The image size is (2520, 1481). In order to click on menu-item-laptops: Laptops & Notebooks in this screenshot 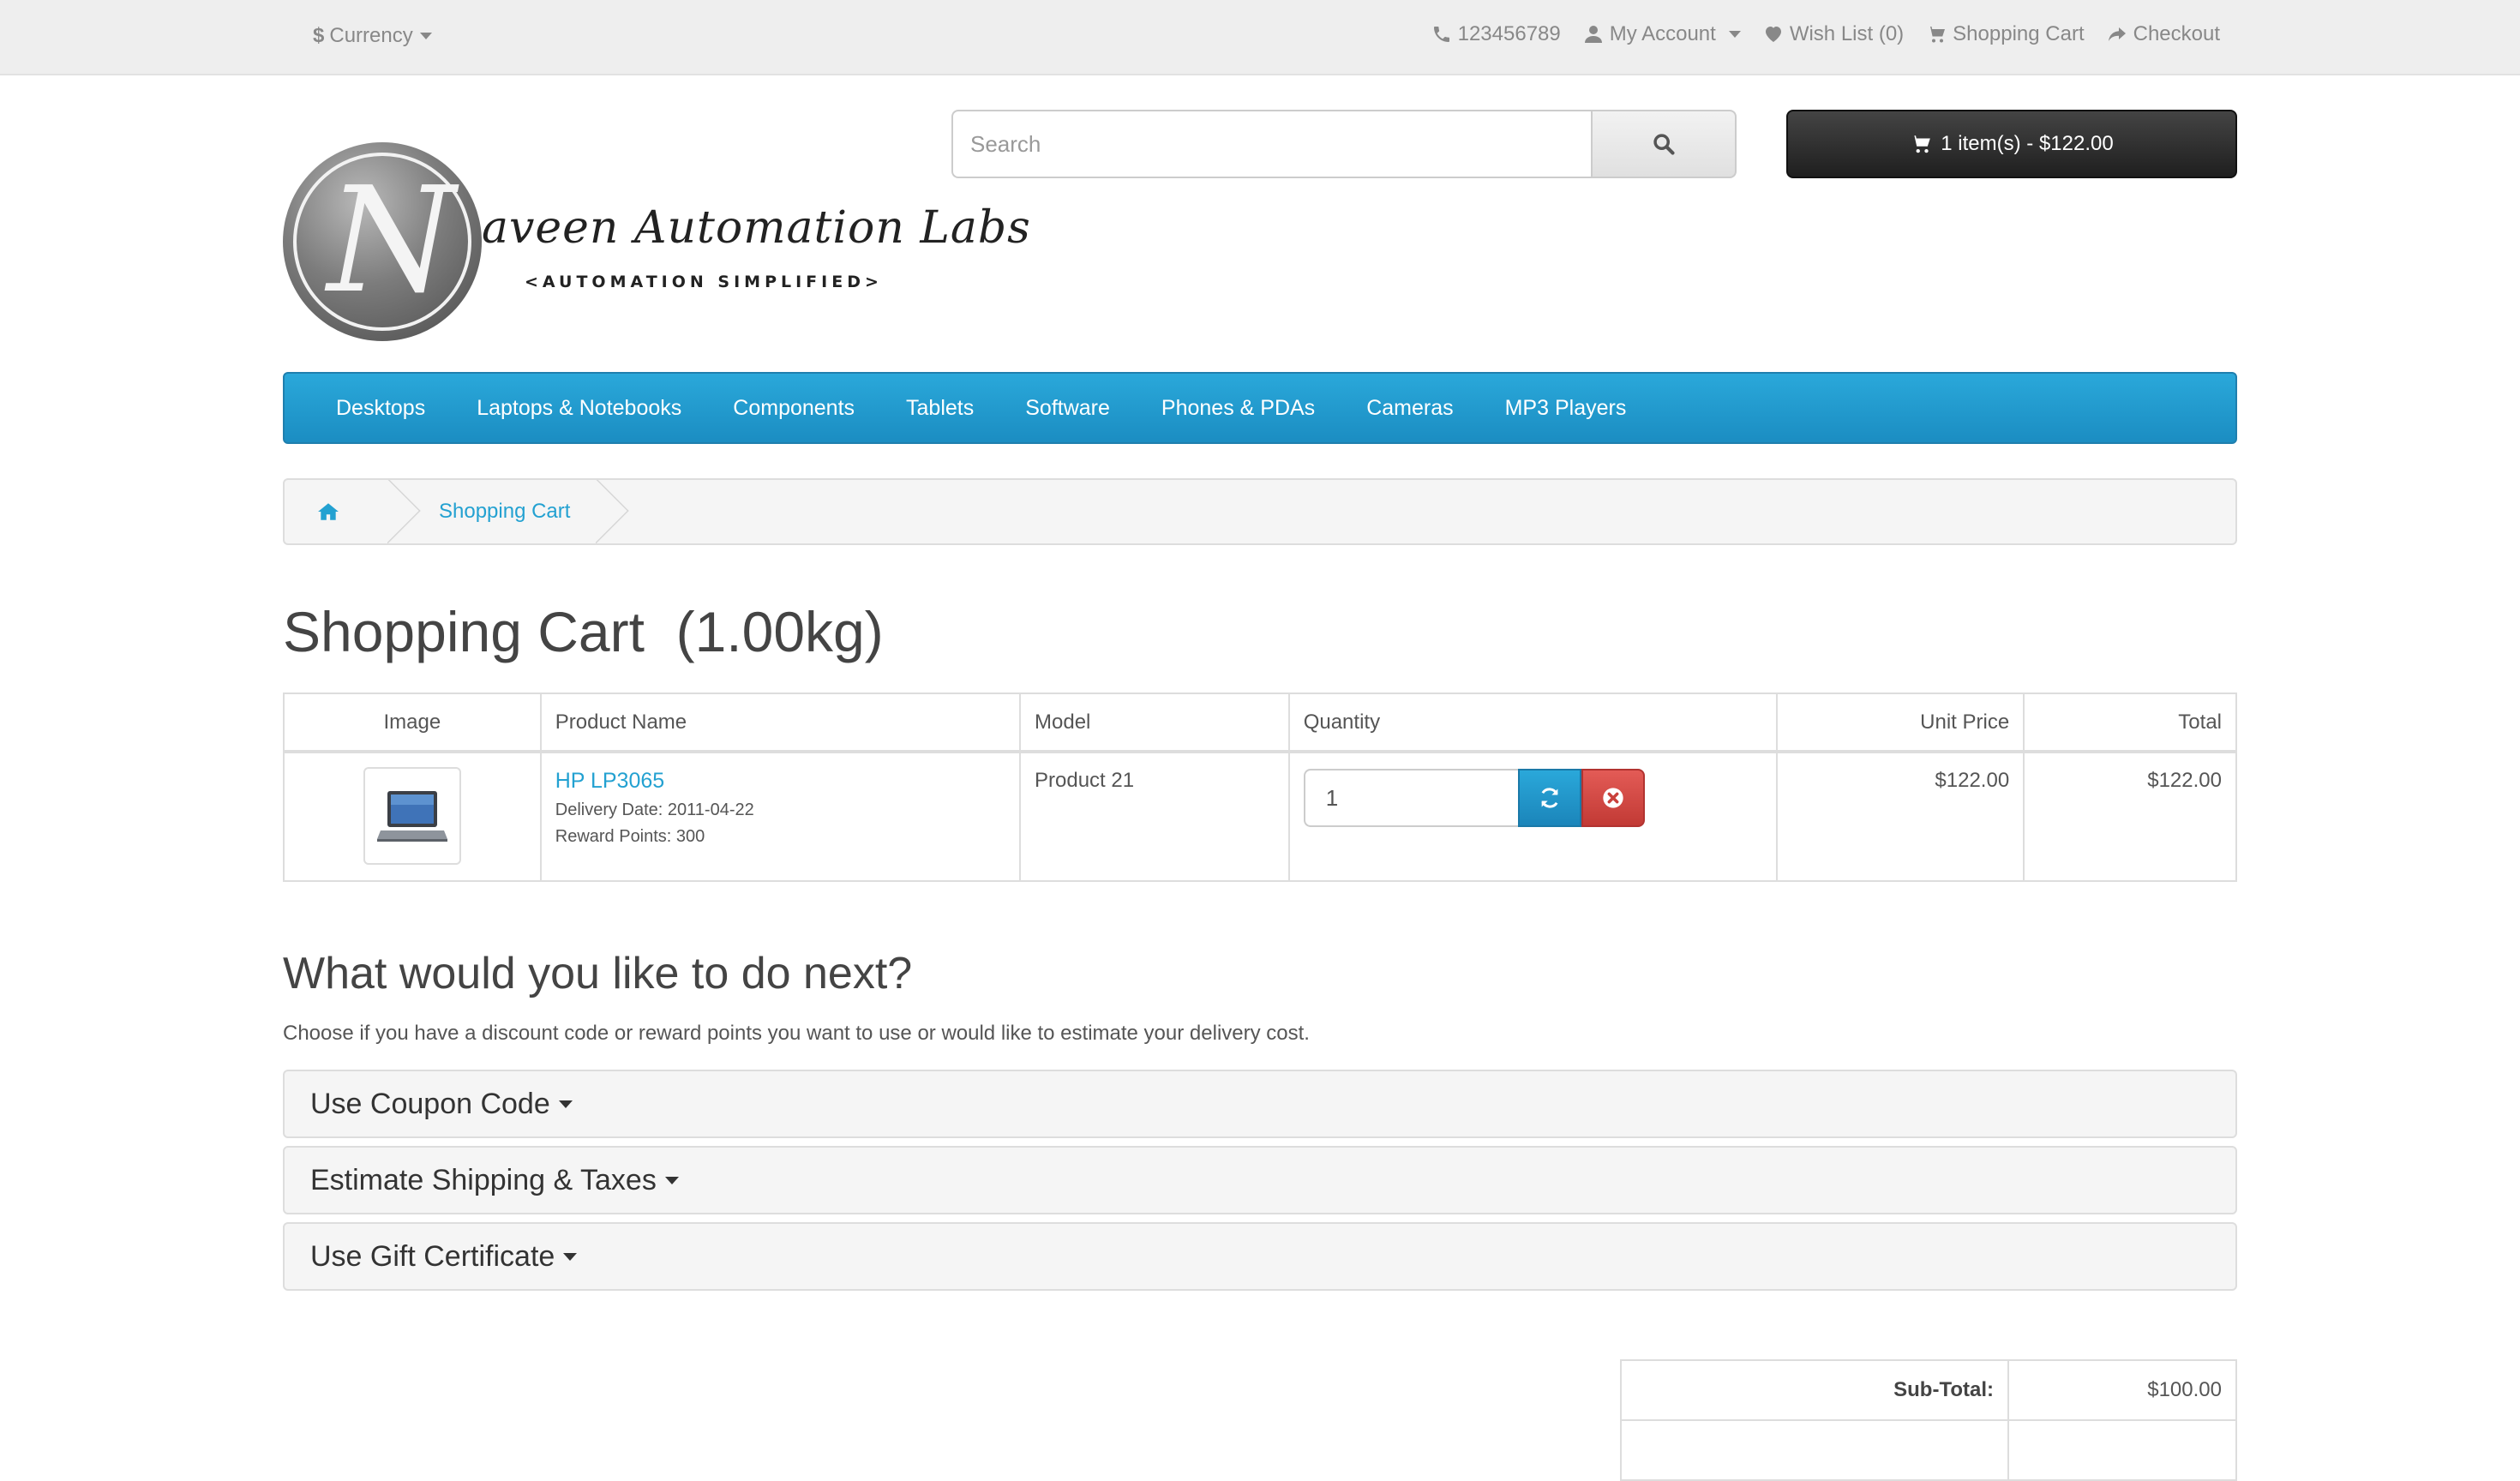, I will do `click(579, 408)`.